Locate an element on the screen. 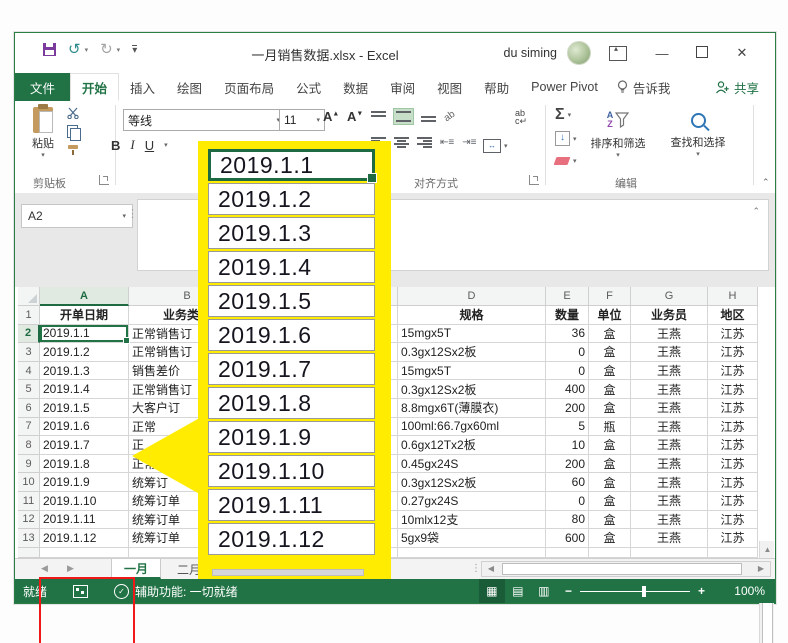 The width and height of the screenshot is (788, 643). decrease-indent-icon: ⇤≡ is located at coordinates (447, 142).